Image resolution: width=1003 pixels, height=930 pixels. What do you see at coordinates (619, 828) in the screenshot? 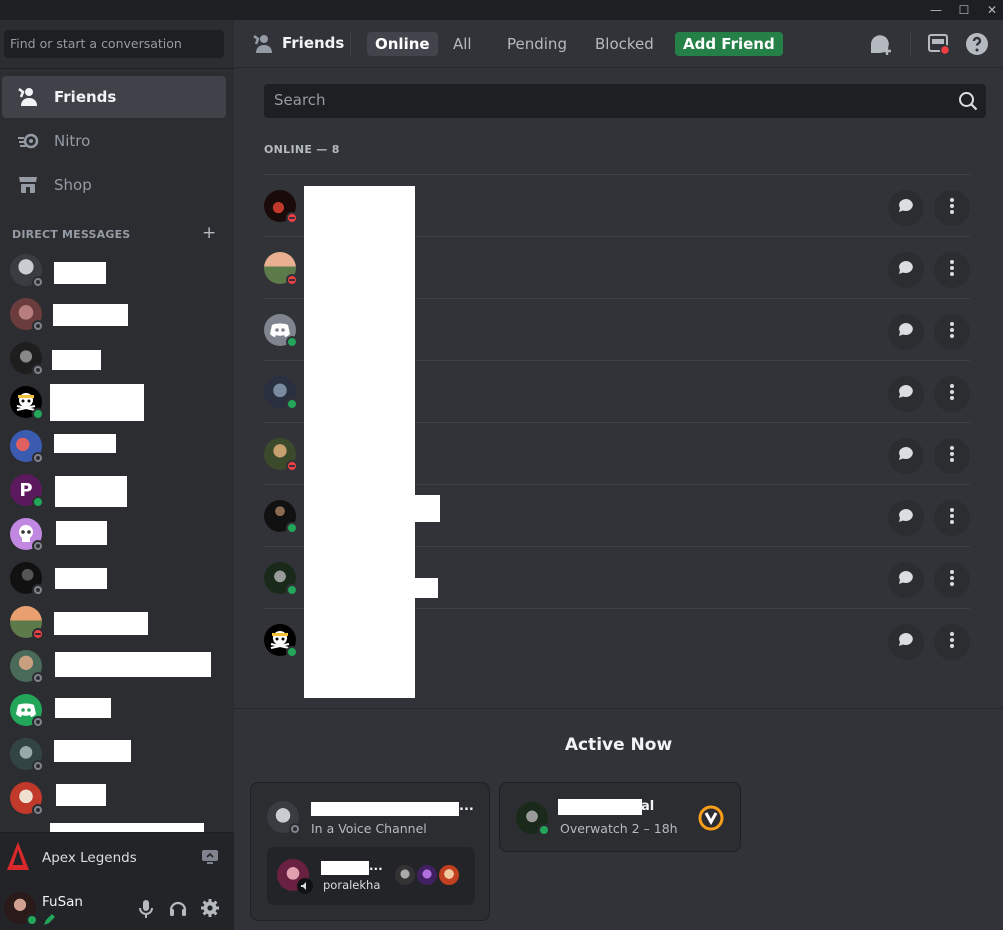
I see `game-activity: Overwatch 2 – 18h` at bounding box center [619, 828].